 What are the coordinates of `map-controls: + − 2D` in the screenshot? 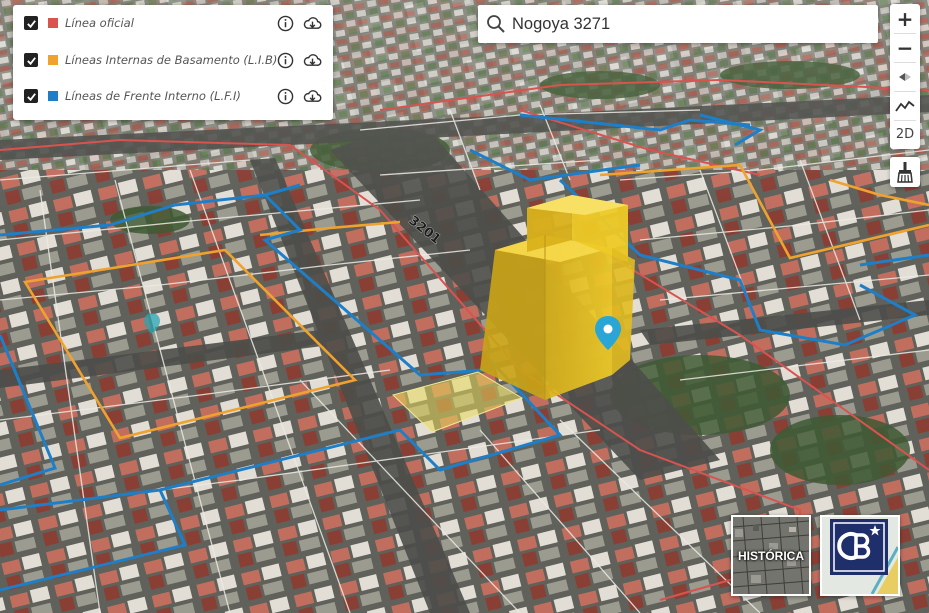 It's located at (905, 76).